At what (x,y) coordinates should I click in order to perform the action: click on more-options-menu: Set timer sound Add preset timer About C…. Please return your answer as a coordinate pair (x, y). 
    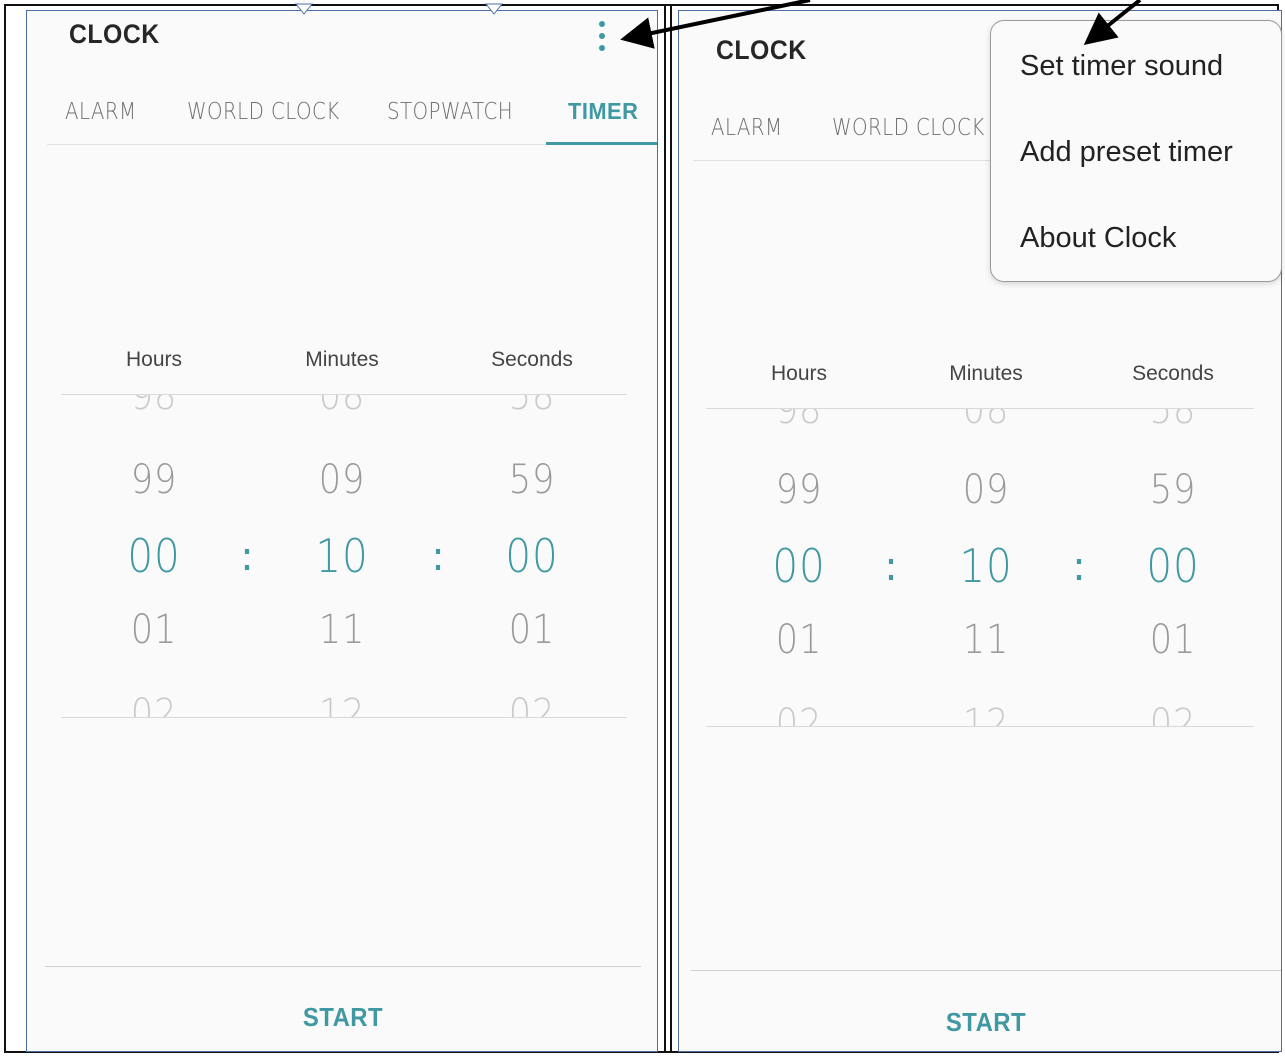
    Looking at the image, I should click on (1136, 151).